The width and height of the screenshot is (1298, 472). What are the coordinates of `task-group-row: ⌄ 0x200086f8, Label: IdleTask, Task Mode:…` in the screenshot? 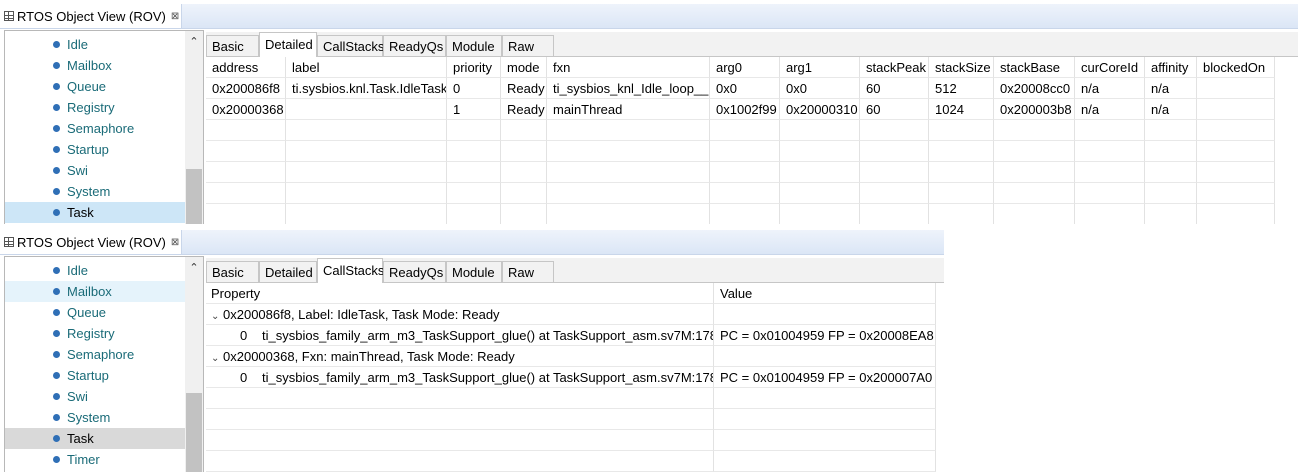 It's located at (571, 314).